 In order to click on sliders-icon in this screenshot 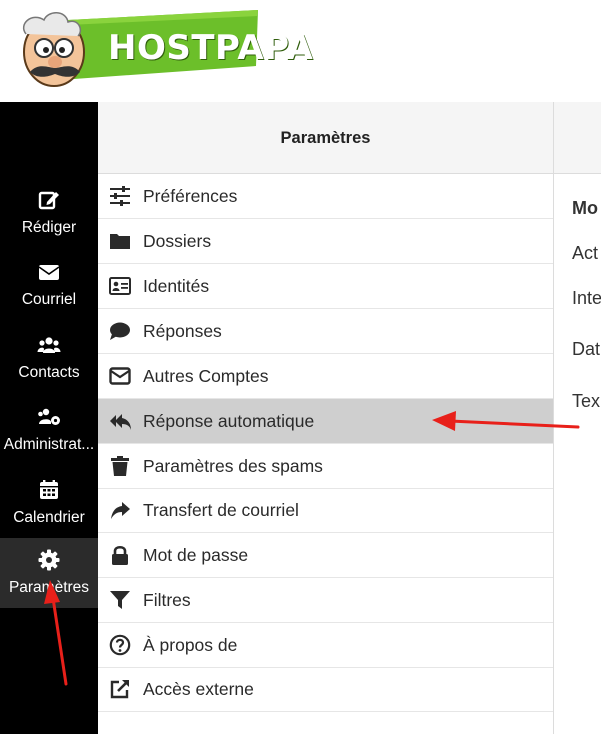, I will do `click(120, 196)`.